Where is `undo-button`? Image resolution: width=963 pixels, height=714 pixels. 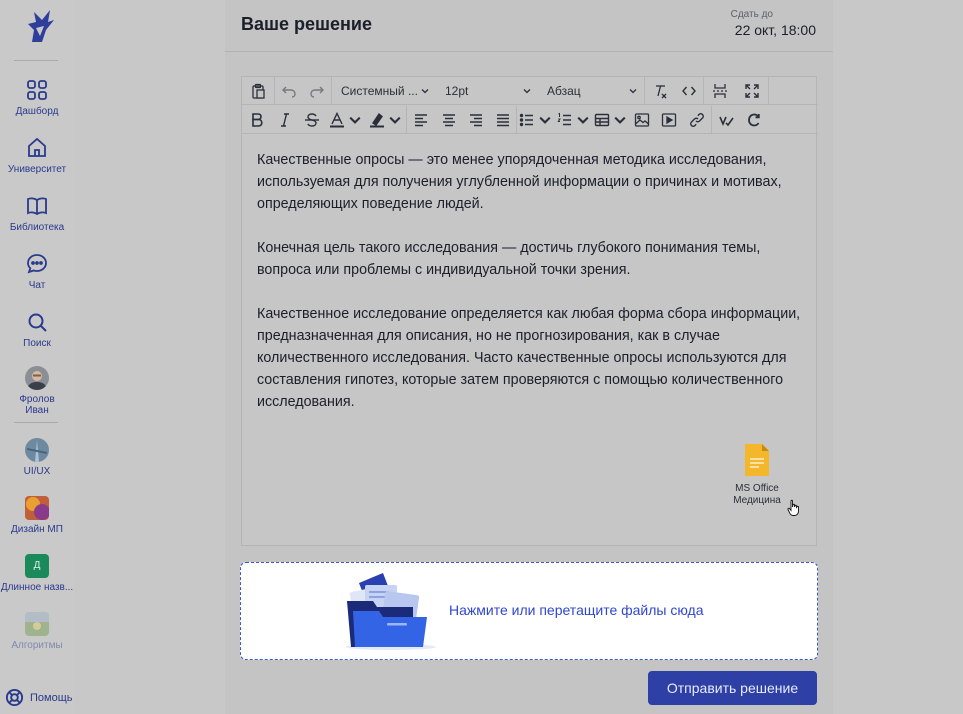
undo-button is located at coordinates (289, 91).